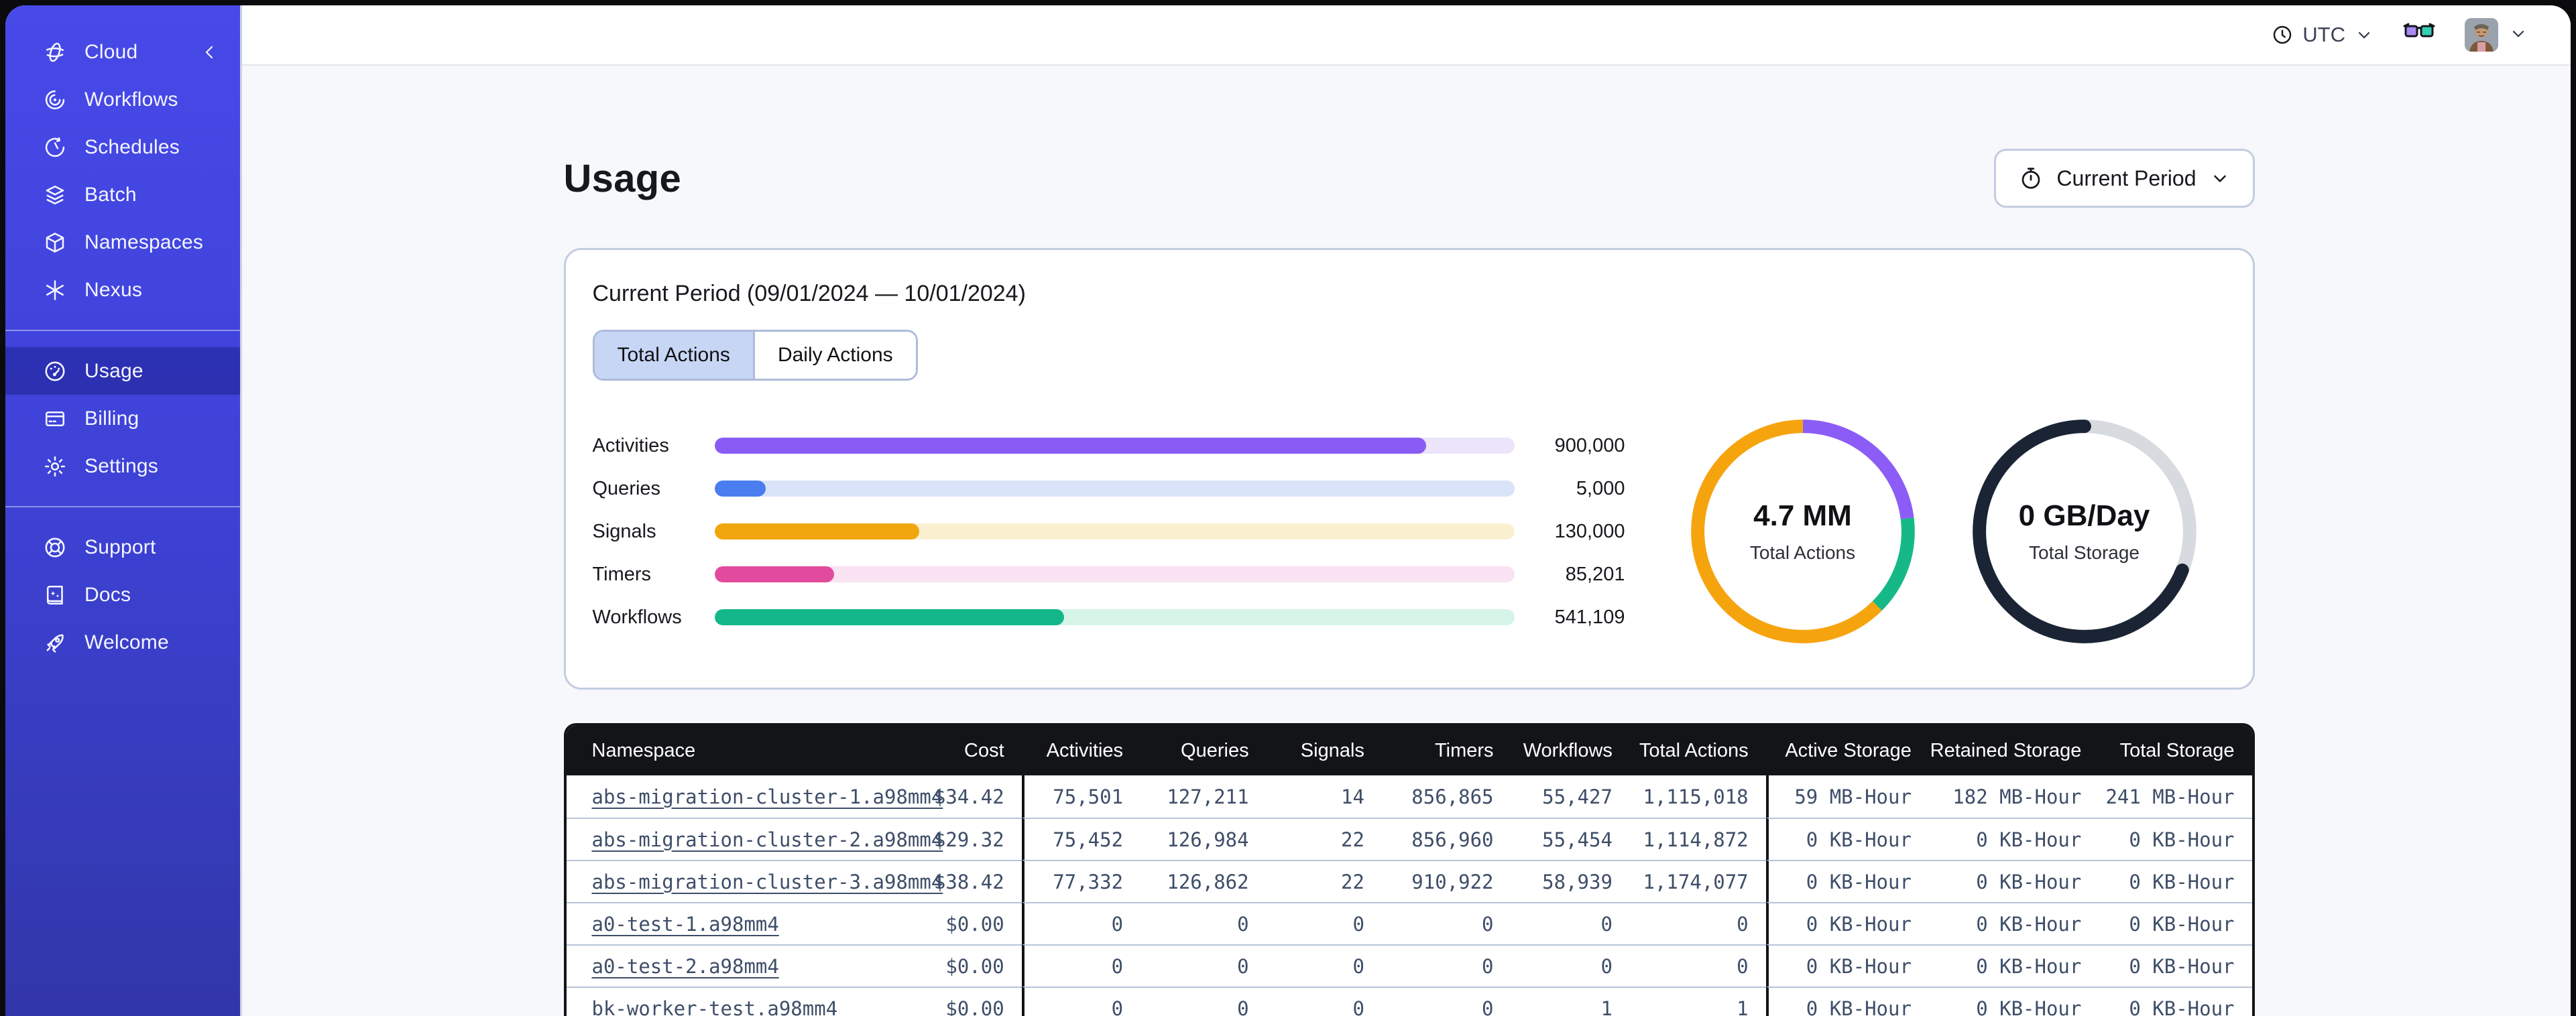 This screenshot has width=2576, height=1016. Describe the element at coordinates (1203, 796) in the screenshot. I see `cell-queries: 127,211` at that location.